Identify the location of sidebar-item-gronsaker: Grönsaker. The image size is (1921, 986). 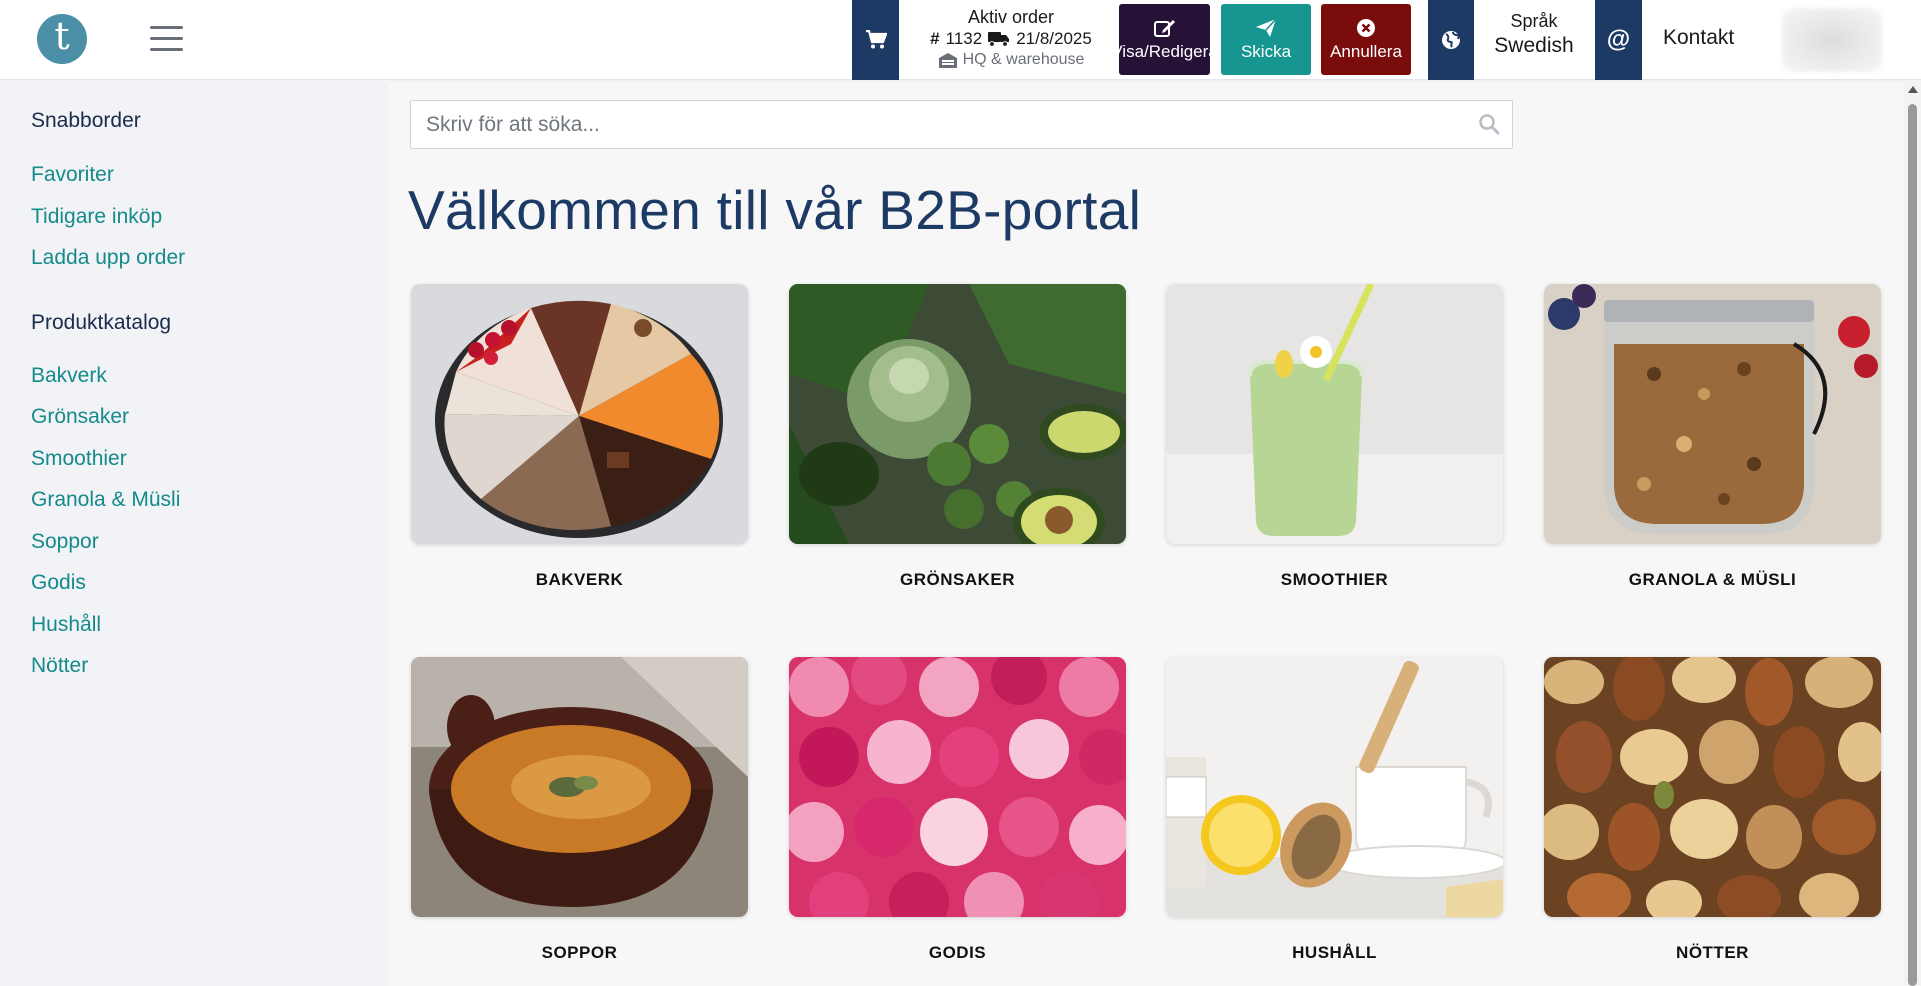
(80, 417).